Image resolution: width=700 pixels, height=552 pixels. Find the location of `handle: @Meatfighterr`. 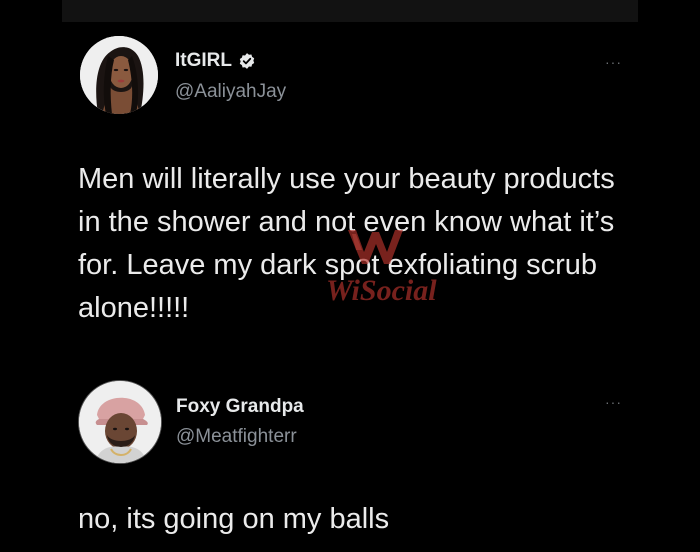

handle: @Meatfighterr is located at coordinates (236, 437).